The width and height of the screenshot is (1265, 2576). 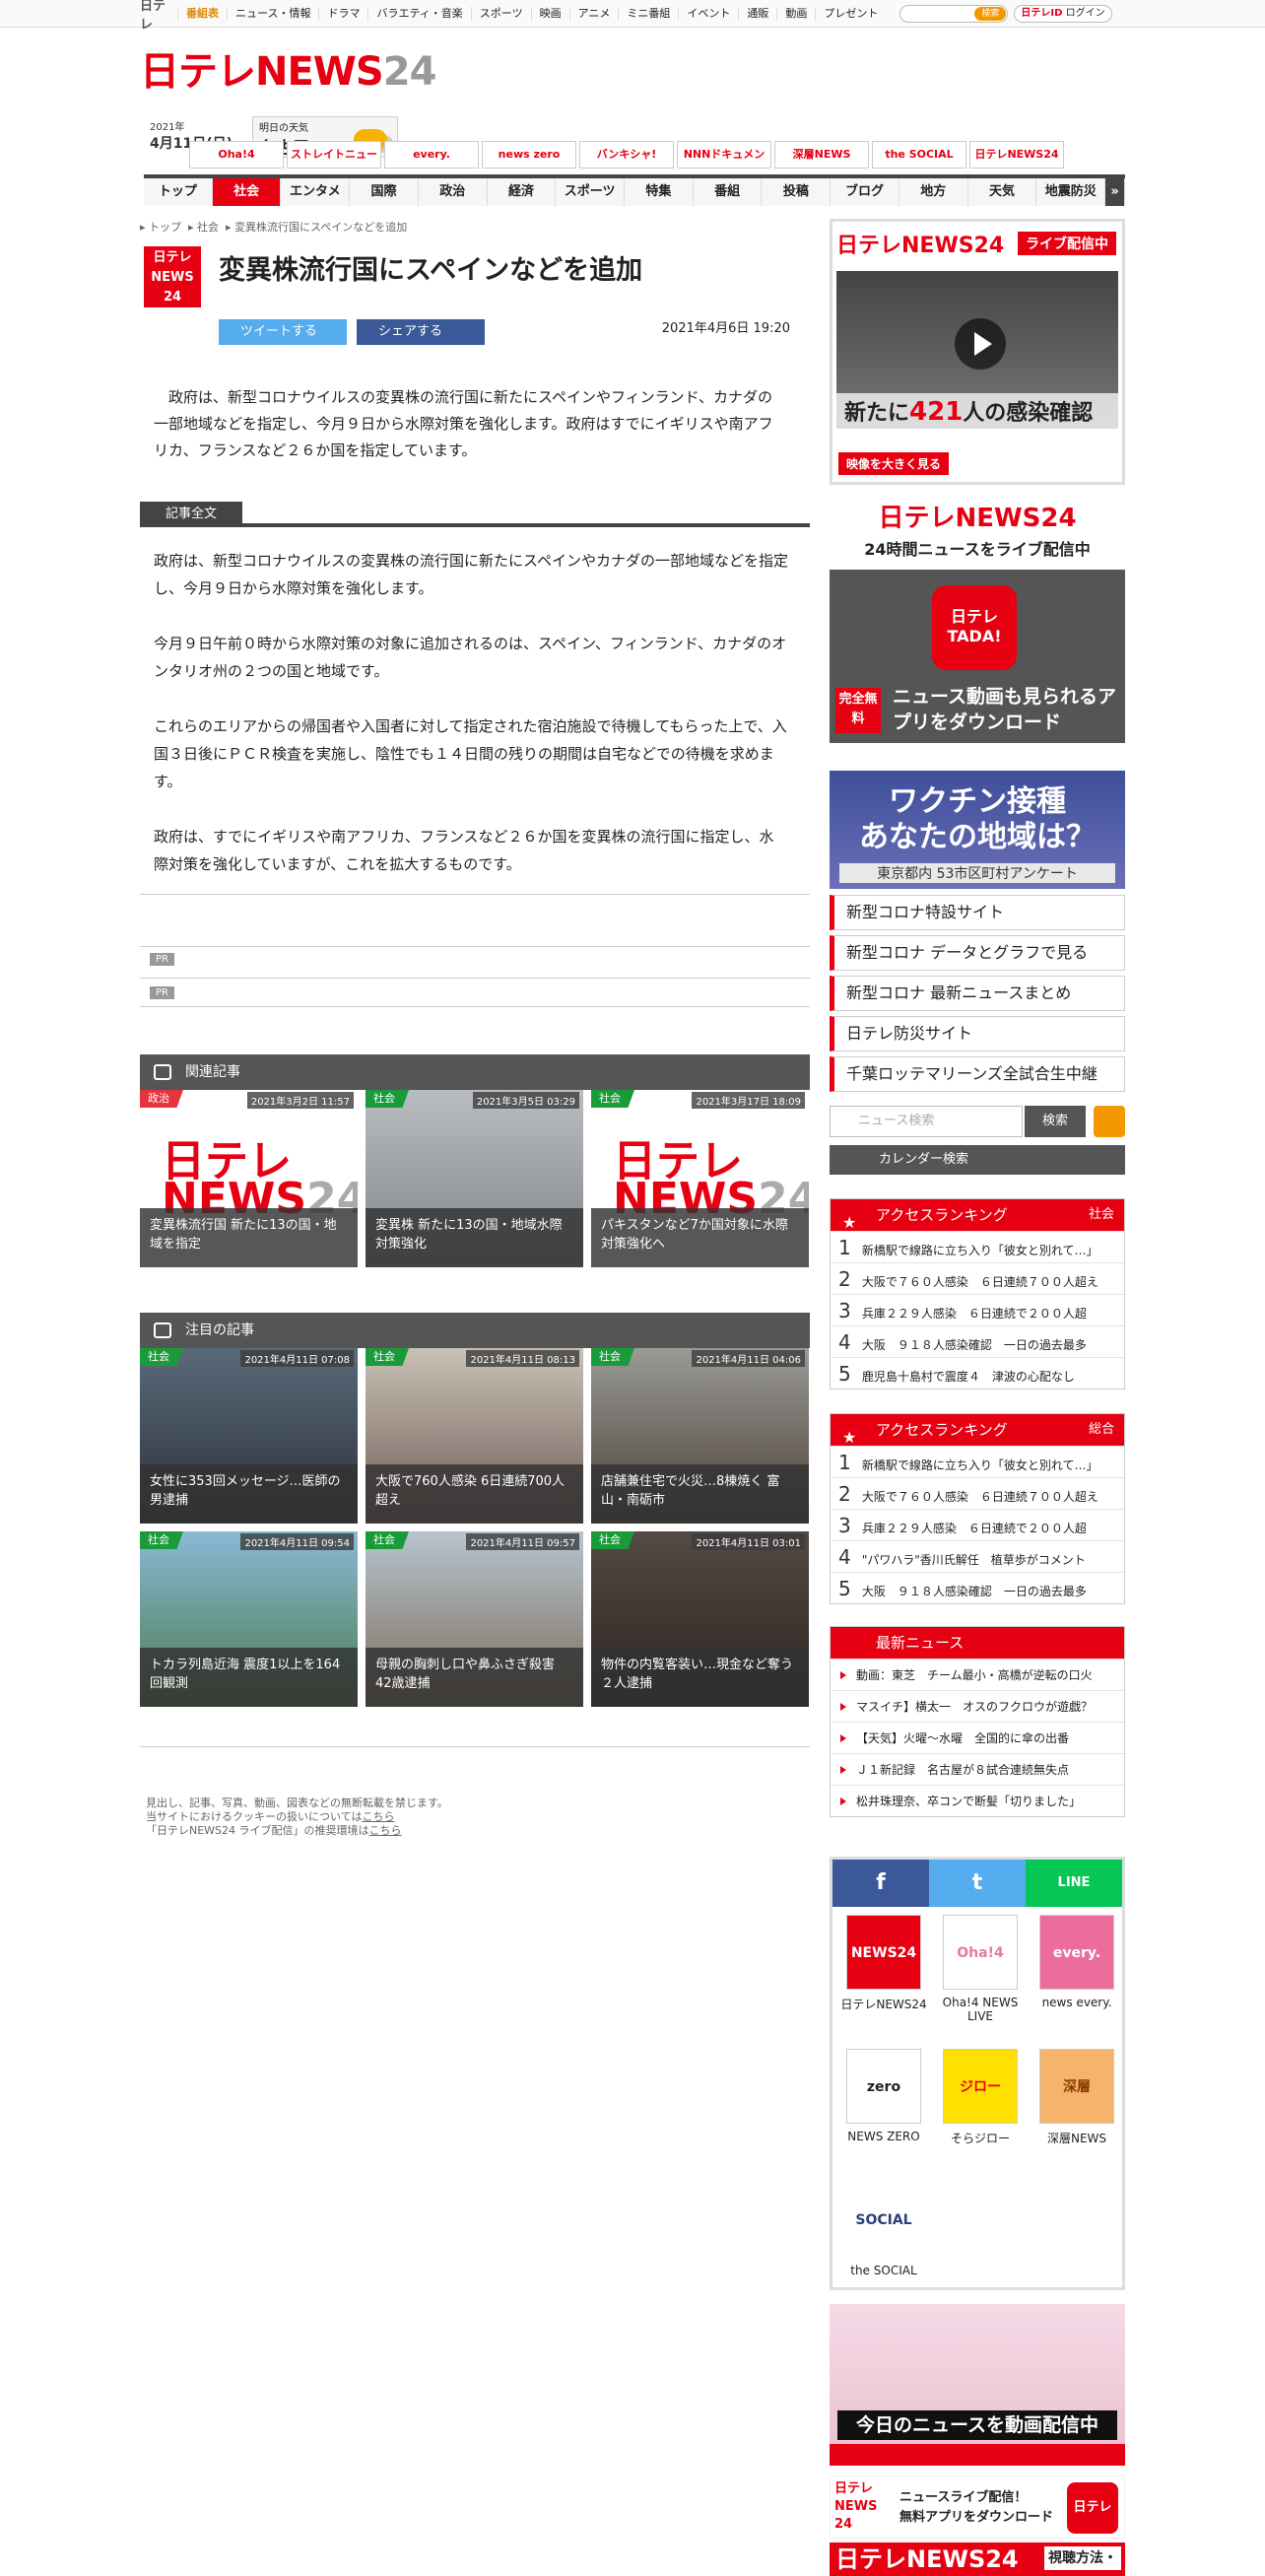 What do you see at coordinates (980, 2106) in the screenshot?
I see `account-item: ジロー そらジロー` at bounding box center [980, 2106].